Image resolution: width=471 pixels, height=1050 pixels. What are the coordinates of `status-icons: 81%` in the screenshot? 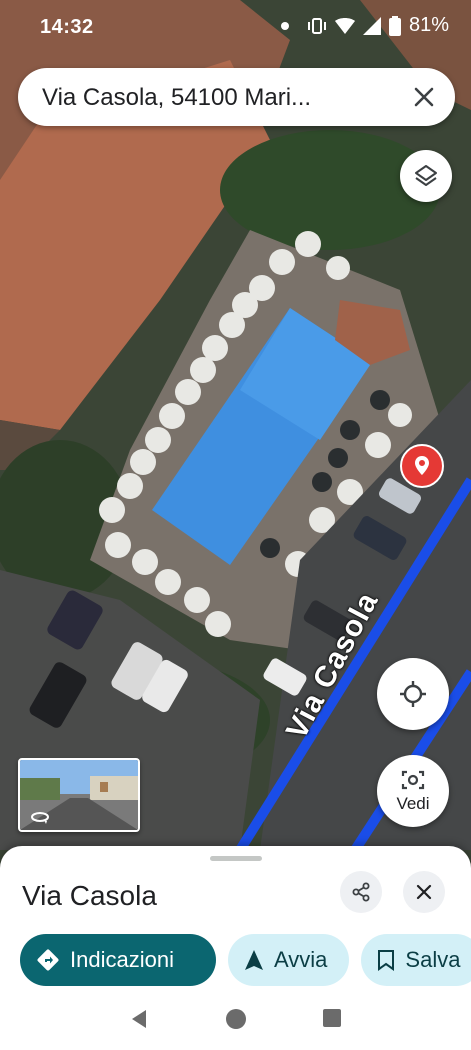 It's located at (364, 25).